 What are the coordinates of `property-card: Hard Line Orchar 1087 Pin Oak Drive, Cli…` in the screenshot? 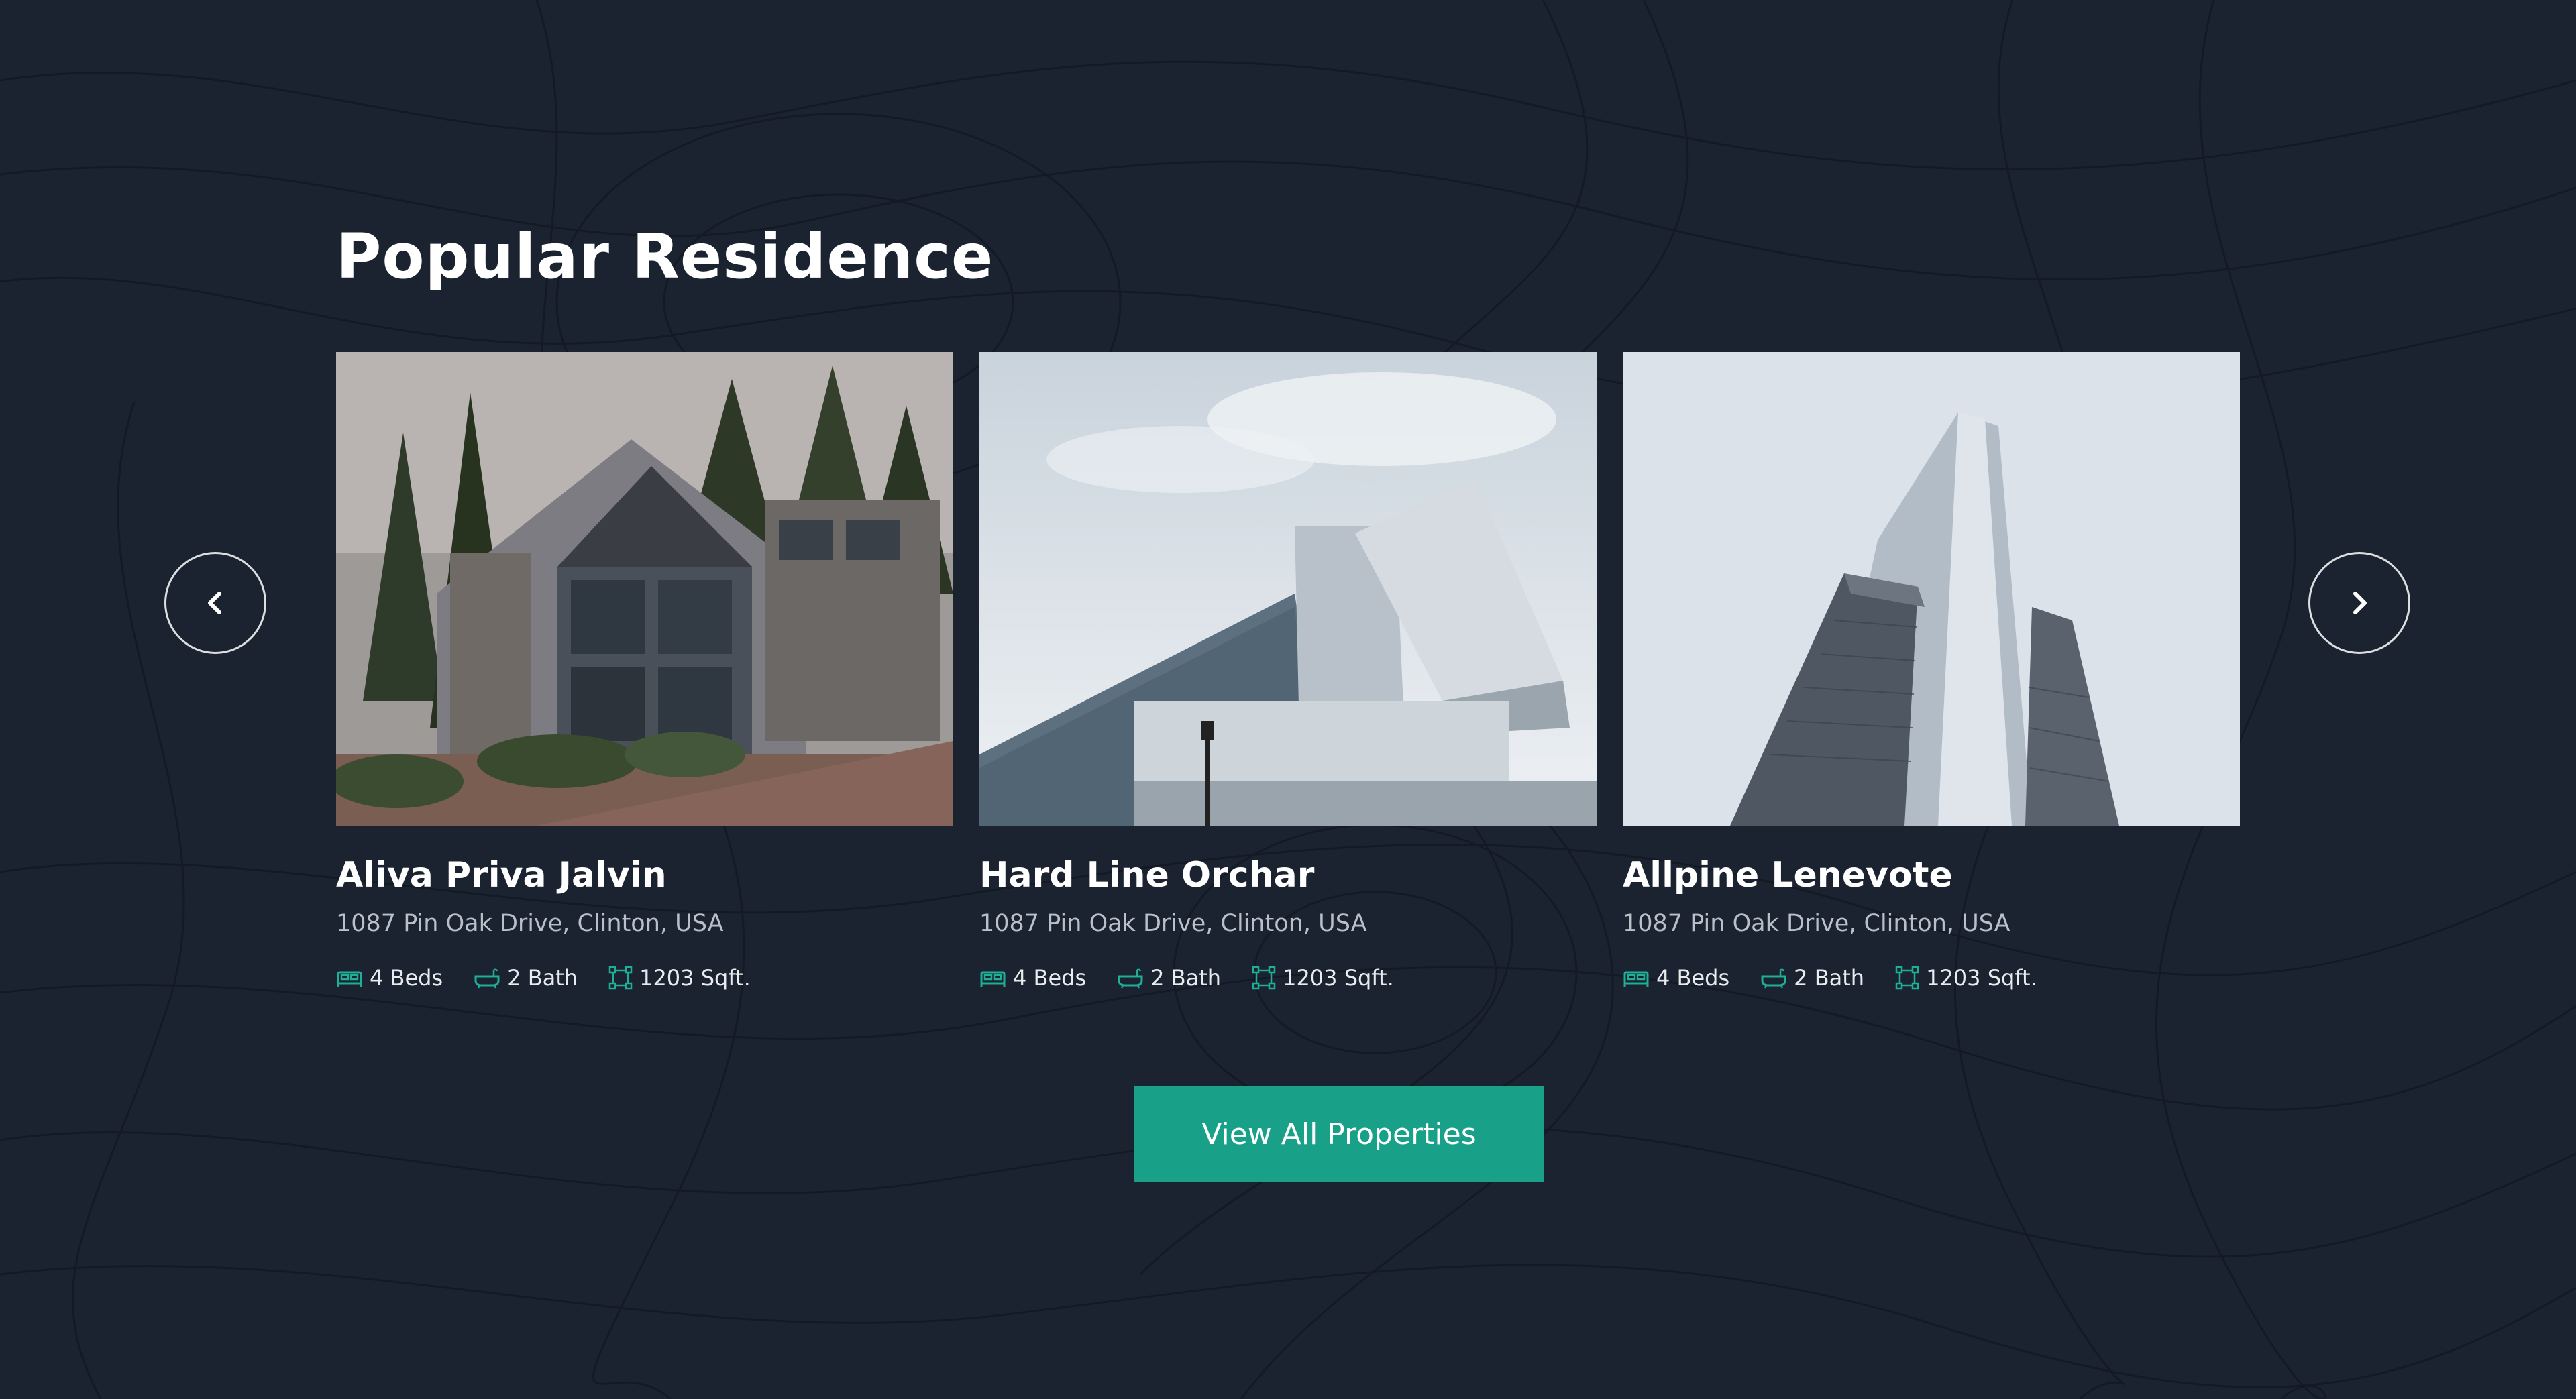 It's located at (1288, 671).